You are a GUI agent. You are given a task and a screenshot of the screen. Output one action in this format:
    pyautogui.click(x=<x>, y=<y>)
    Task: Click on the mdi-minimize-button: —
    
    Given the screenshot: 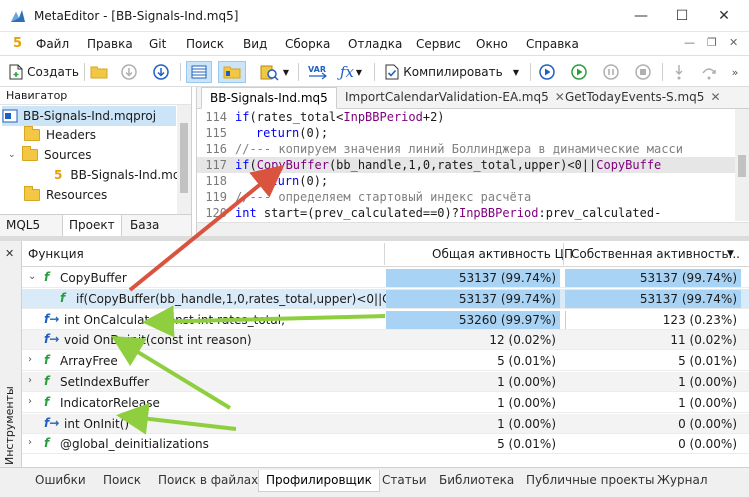 What is the action you would take?
    pyautogui.click(x=689, y=42)
    